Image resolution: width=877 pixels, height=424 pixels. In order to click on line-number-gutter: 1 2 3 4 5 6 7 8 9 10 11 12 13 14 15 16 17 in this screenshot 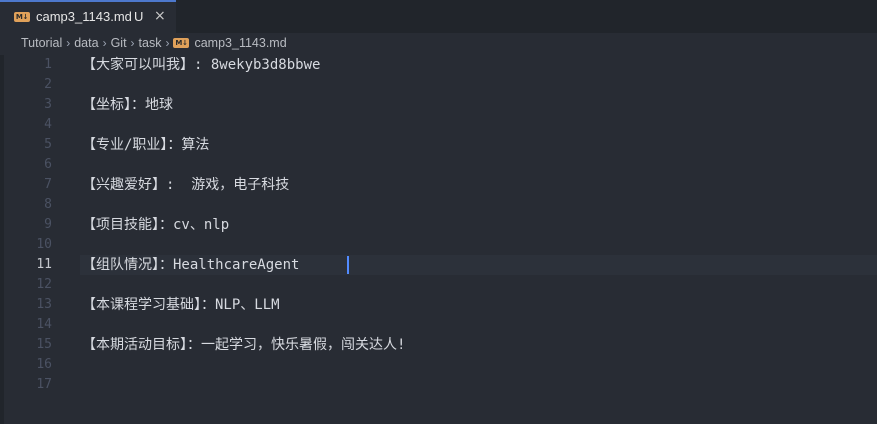, I will do `click(30, 239)`.